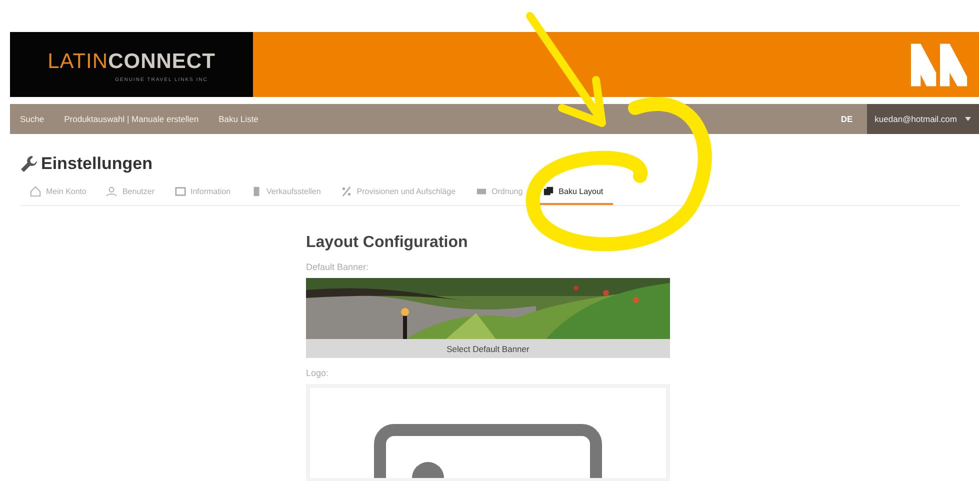 The height and width of the screenshot is (481, 979). What do you see at coordinates (481, 191) in the screenshot?
I see `ticket-icon` at bounding box center [481, 191].